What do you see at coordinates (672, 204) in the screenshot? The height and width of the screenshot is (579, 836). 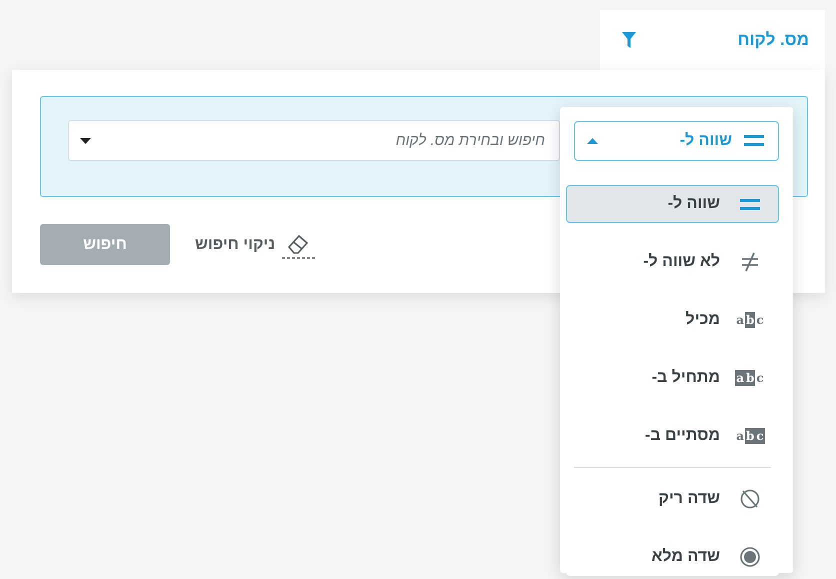 I see `operator-option: שווה ל-` at bounding box center [672, 204].